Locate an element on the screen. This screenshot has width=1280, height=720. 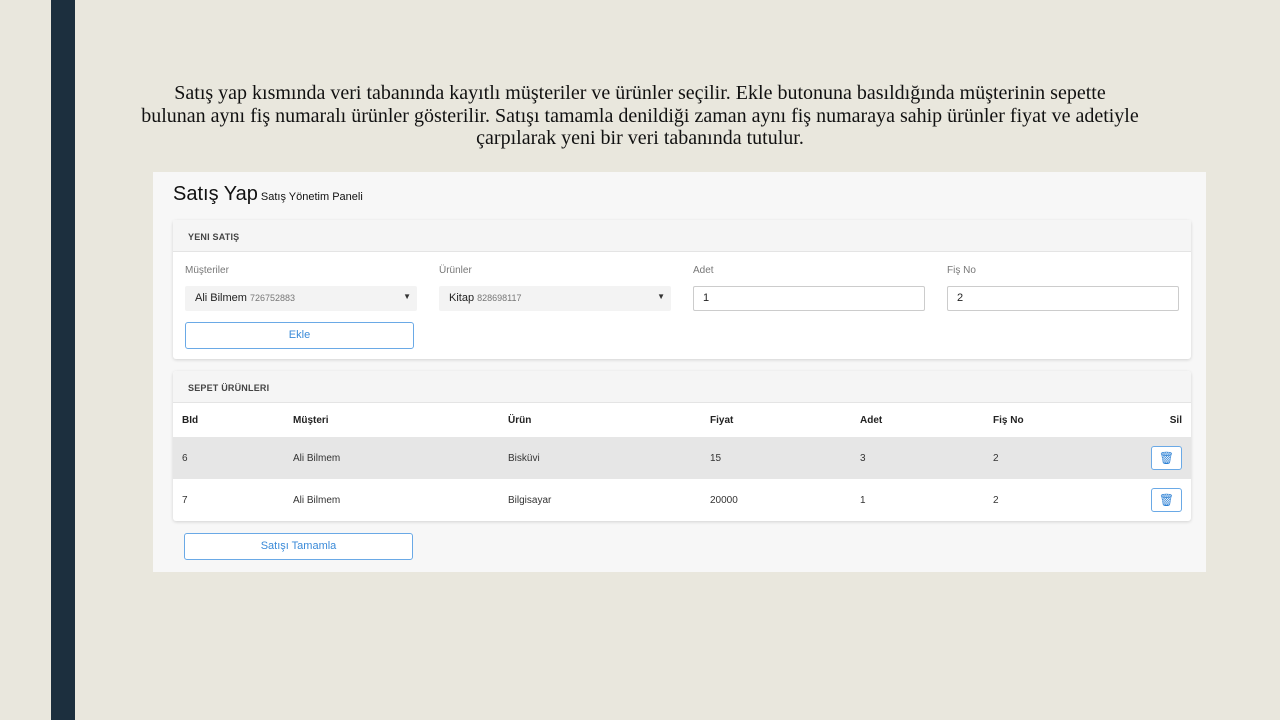
table-row: 6 Ali Bilmem Bisküvi 15 3 2 🗑 is located at coordinates (682, 458).